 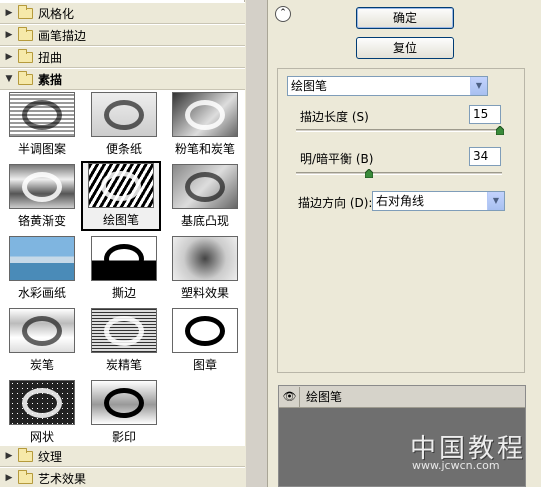 I want to click on thumb-chrome: 铬黄渐变, so click(x=42, y=197).